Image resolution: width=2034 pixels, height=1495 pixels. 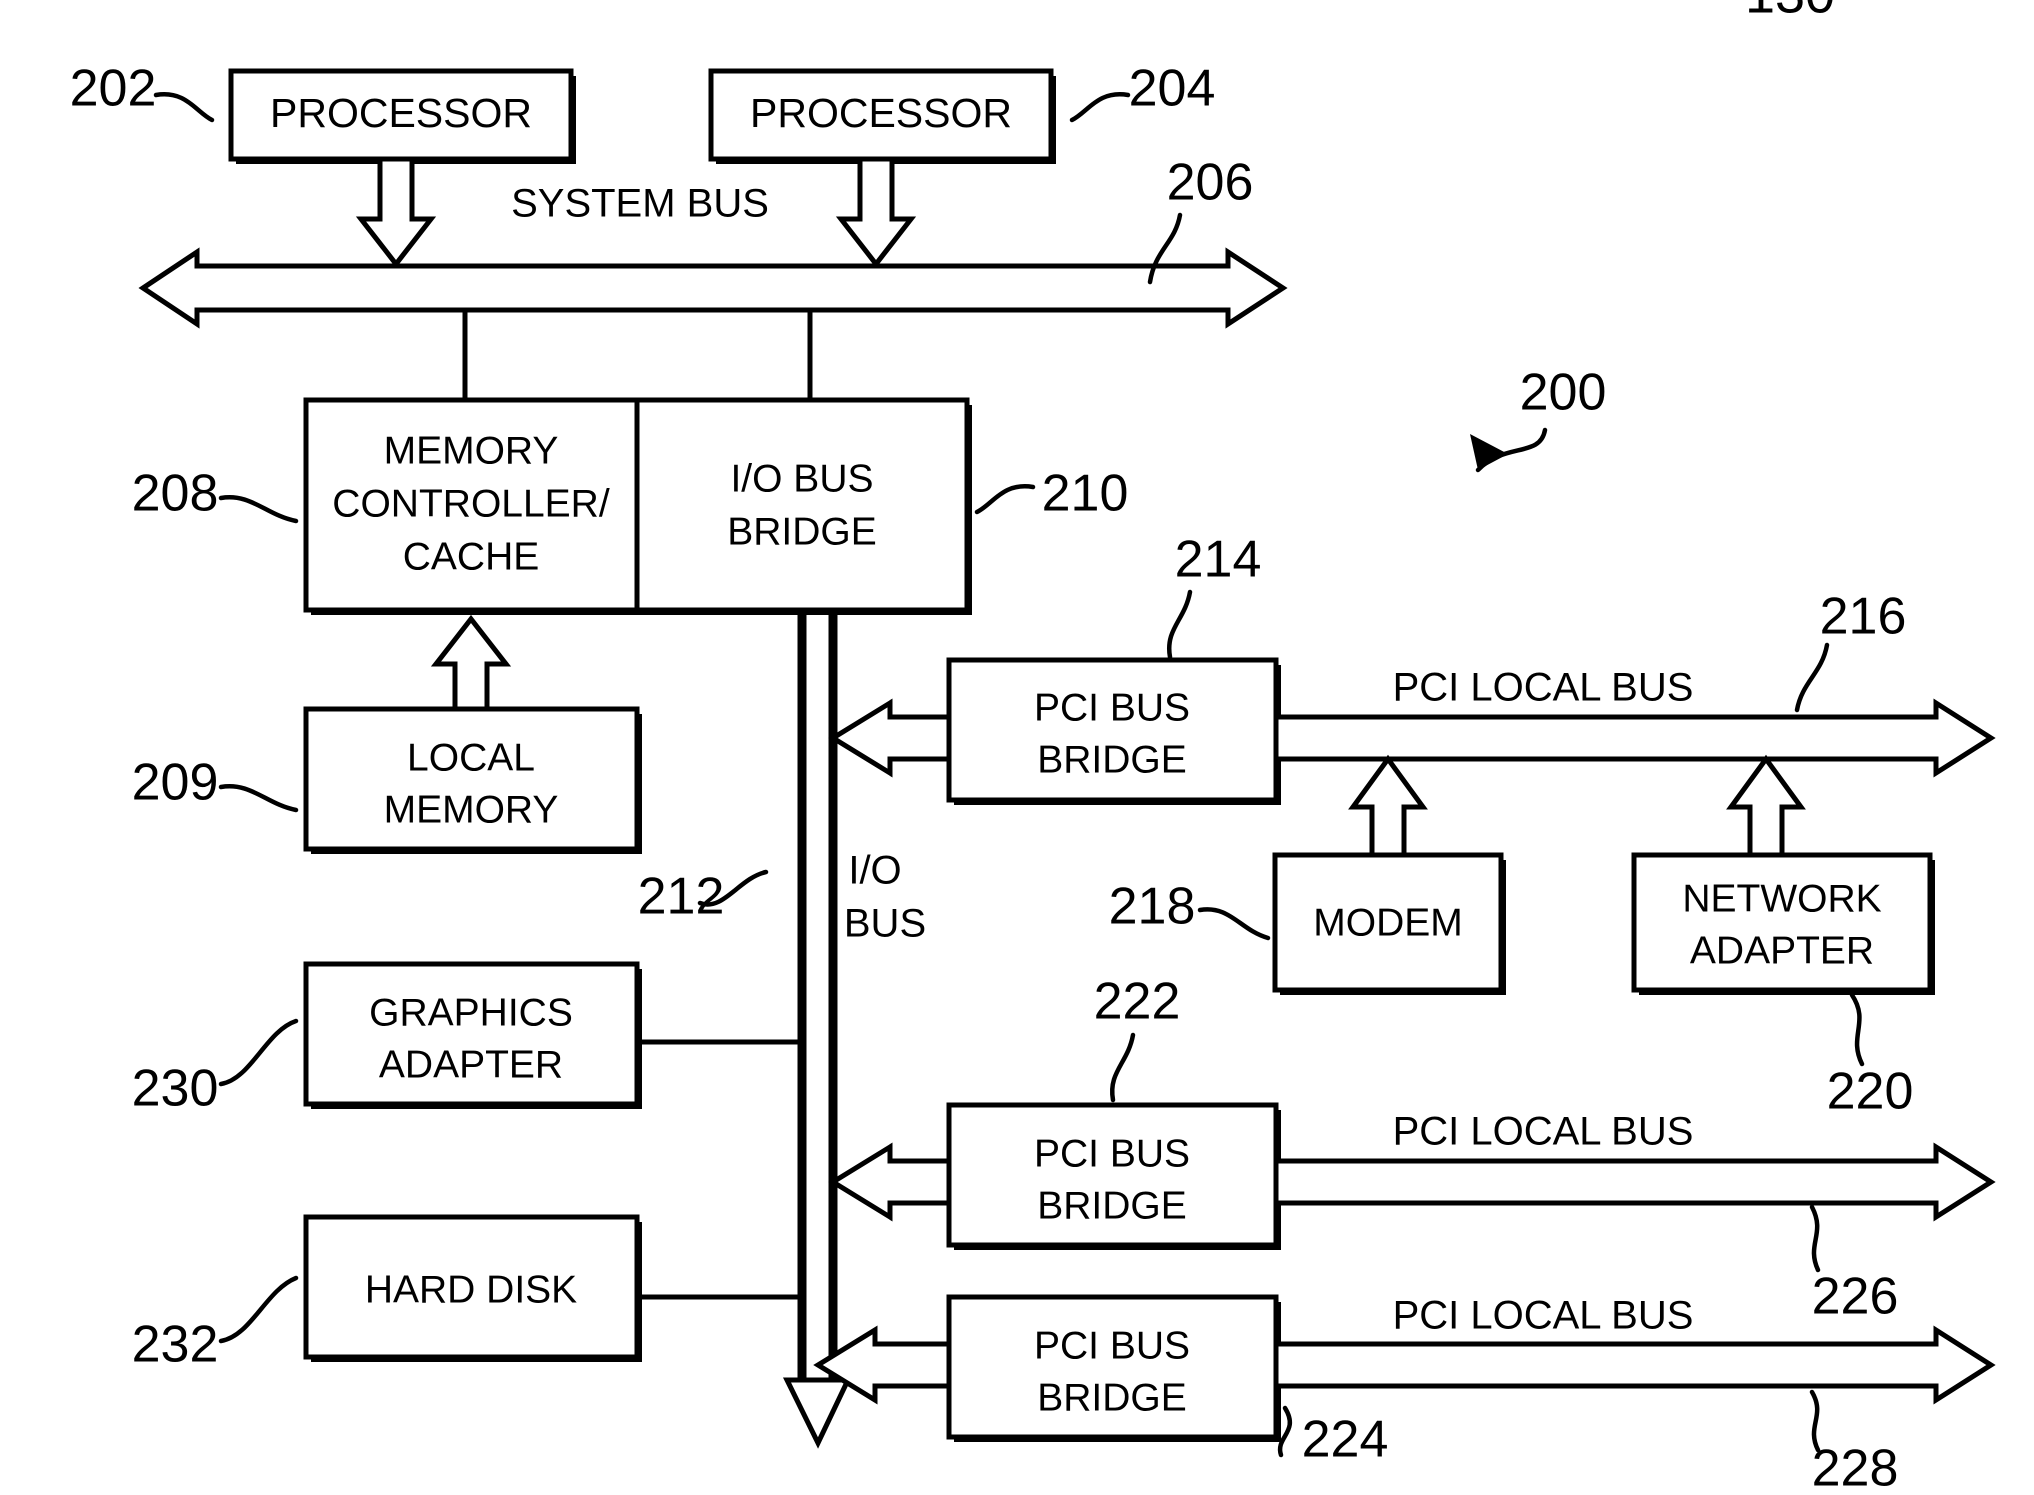 I want to click on ref-number-224: 224, so click(x=1345, y=1440).